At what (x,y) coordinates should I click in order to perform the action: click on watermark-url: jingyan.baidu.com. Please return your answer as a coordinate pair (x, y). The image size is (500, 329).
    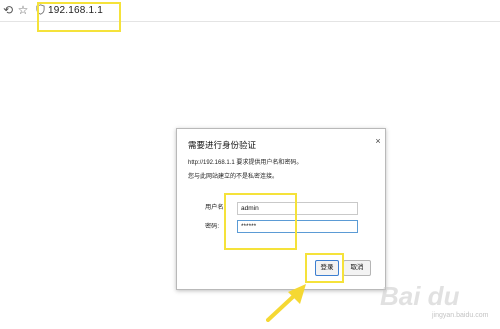
    Looking at the image, I should click on (460, 315).